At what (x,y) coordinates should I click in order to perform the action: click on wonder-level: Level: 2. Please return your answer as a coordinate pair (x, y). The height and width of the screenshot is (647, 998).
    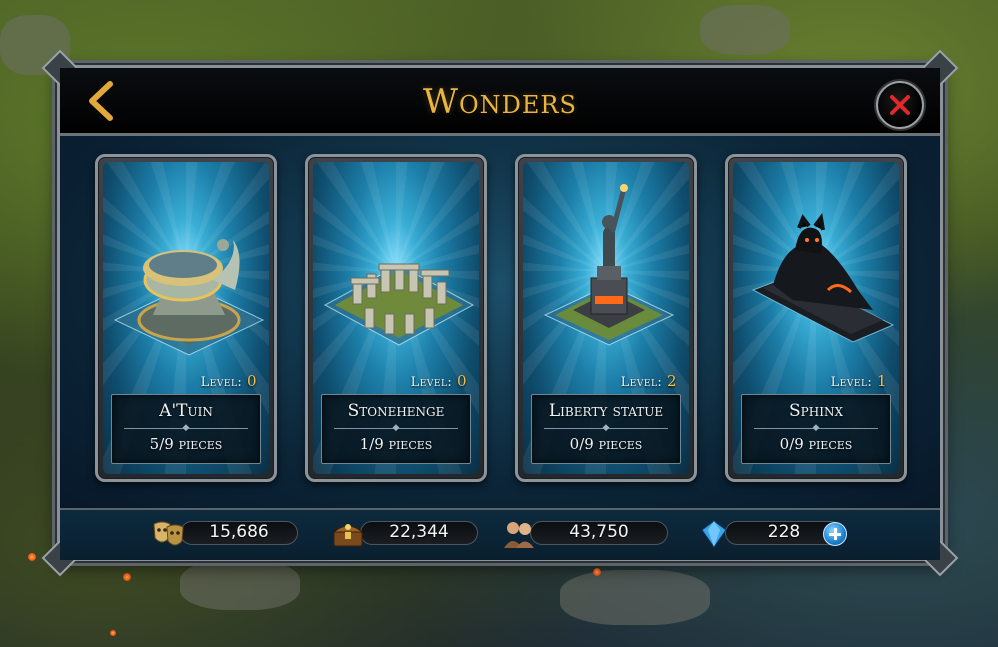
    Looking at the image, I should click on (649, 381).